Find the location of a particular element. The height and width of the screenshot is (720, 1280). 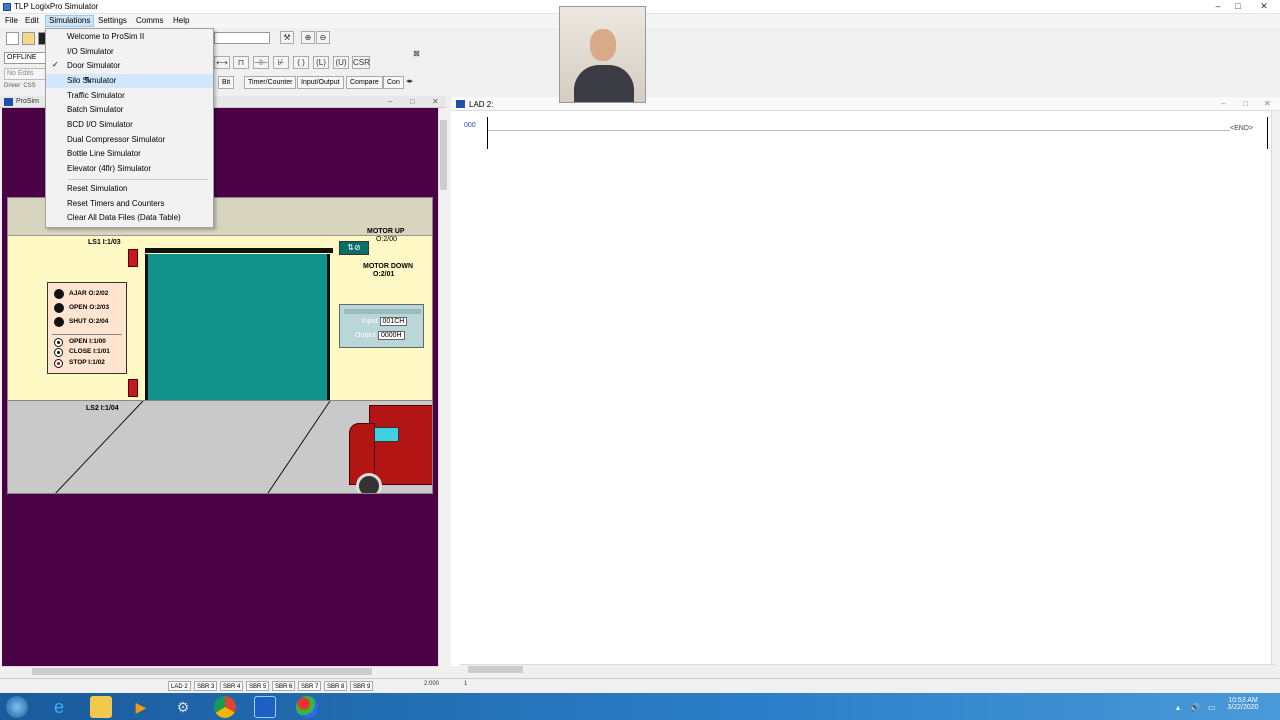

toolbar-close-icon: ⊠ is located at coordinates (416, 54).